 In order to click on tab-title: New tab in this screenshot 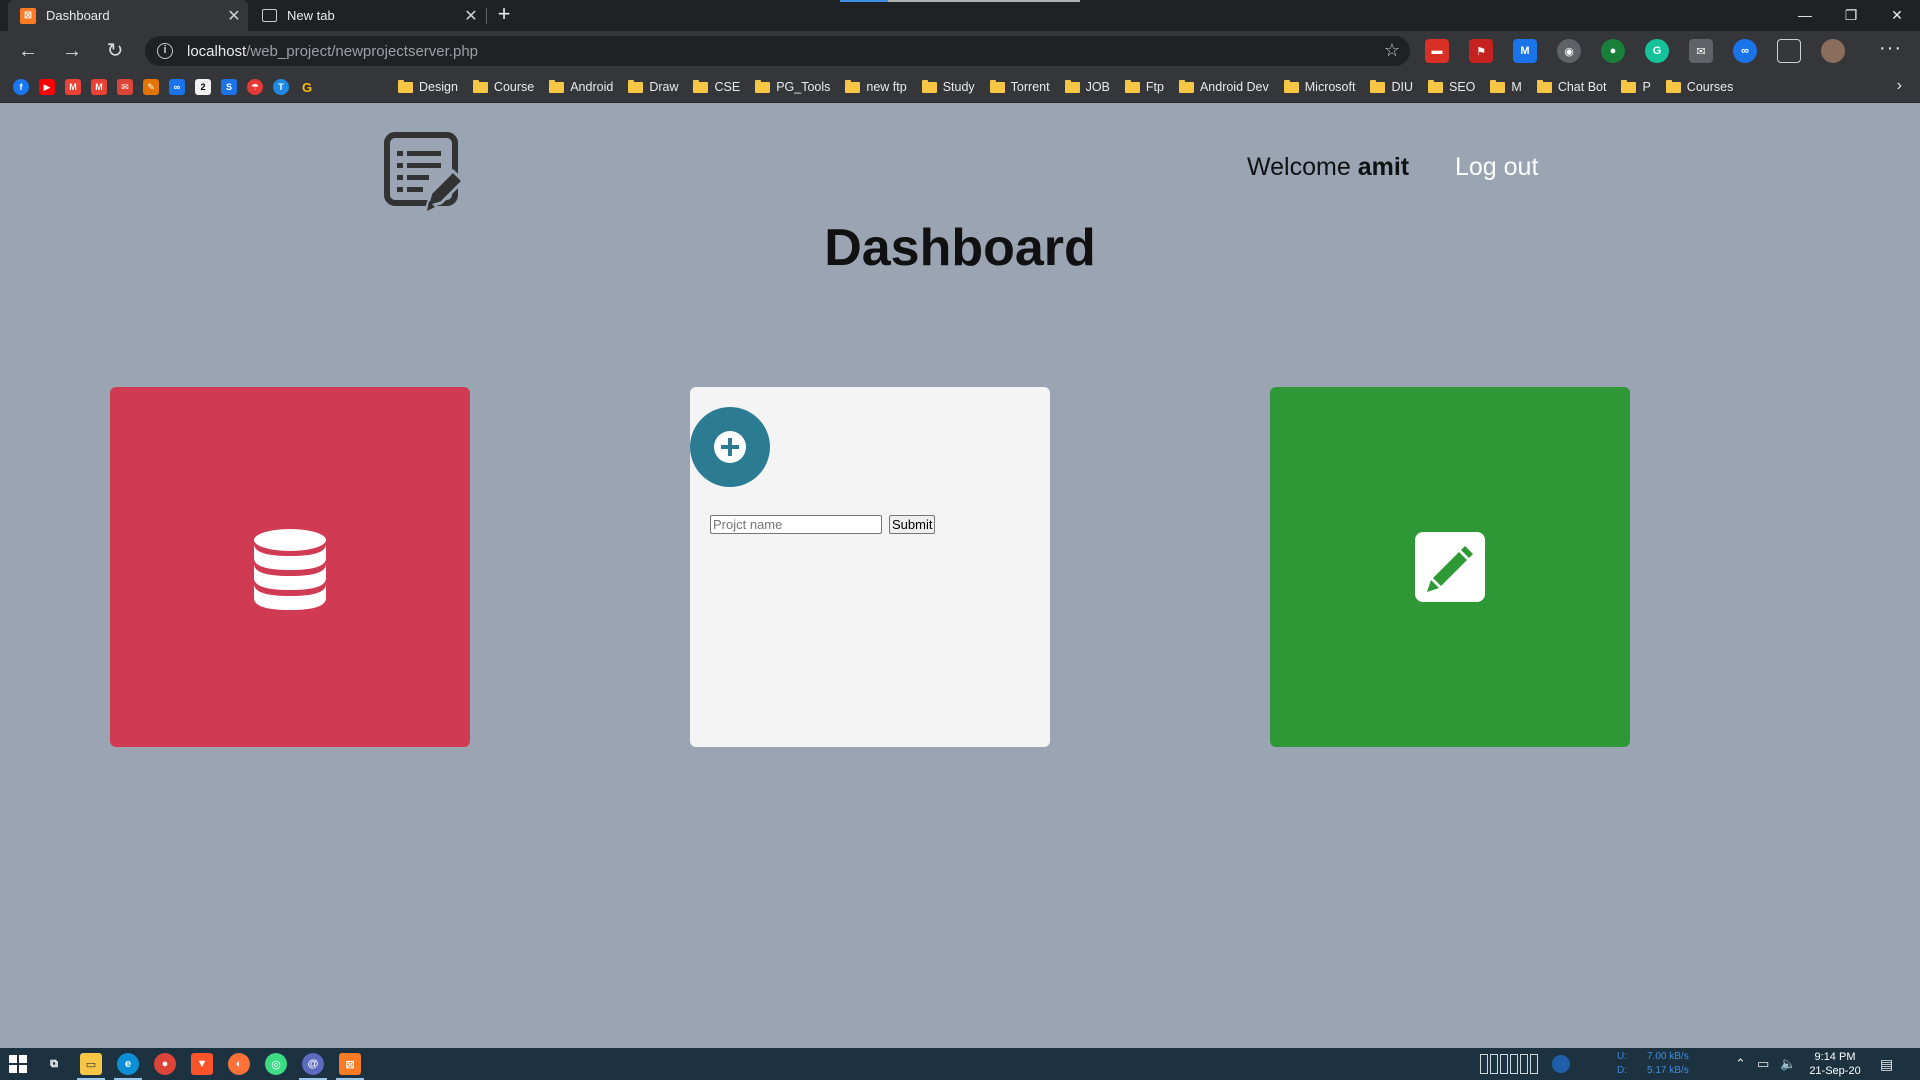, I will do `click(311, 15)`.